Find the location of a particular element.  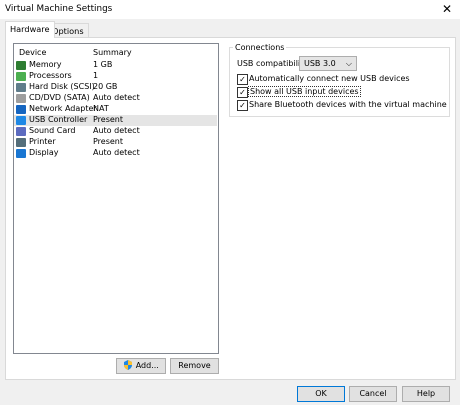

network-adapter-icon is located at coordinates (21, 109).